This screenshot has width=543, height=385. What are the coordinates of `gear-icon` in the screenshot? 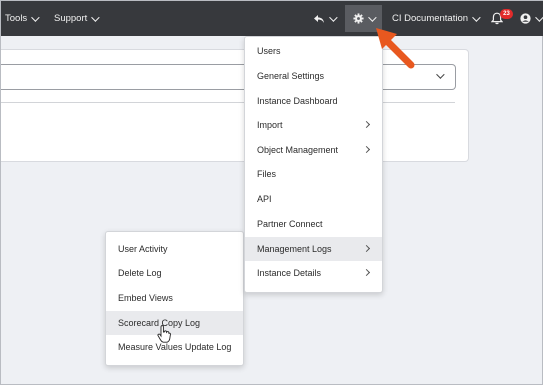 It's located at (358, 18).